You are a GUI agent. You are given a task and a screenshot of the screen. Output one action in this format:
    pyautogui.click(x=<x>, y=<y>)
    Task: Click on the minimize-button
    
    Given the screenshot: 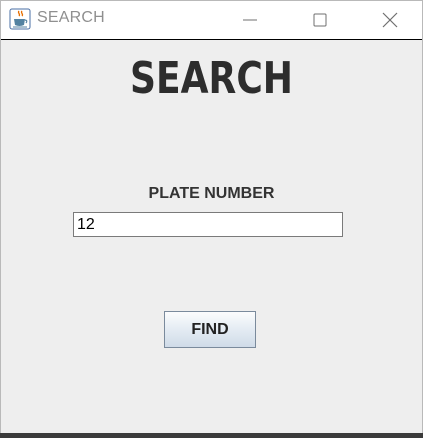 What is the action you would take?
    pyautogui.click(x=250, y=20)
    